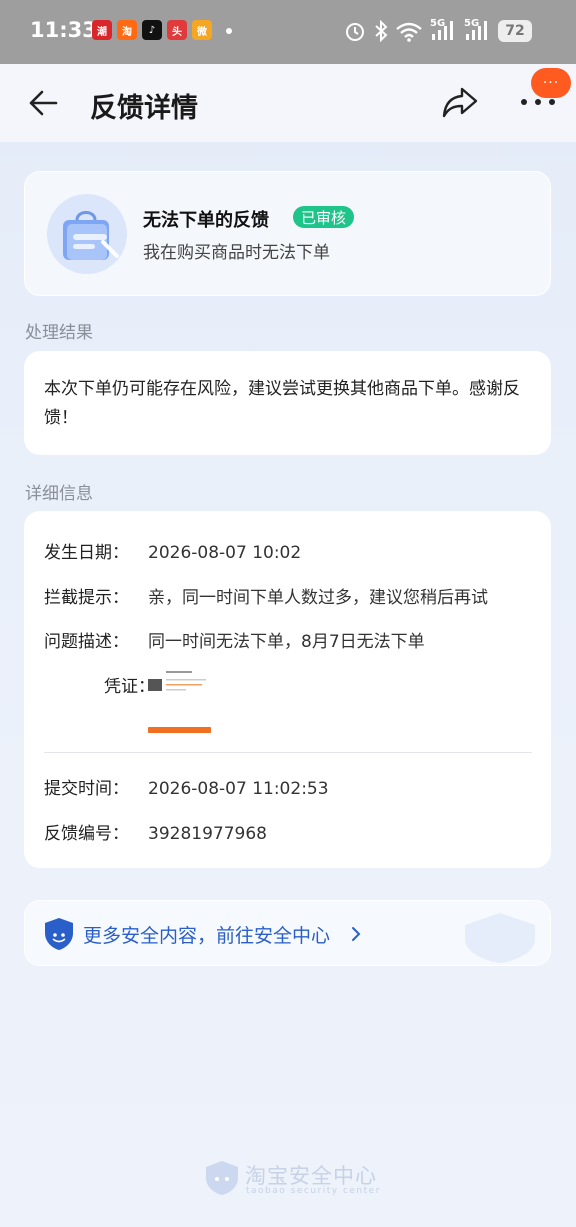 The width and height of the screenshot is (576, 1227). I want to click on notification-app-icons: 潮 淘 ♪ 头 微, so click(152, 30).